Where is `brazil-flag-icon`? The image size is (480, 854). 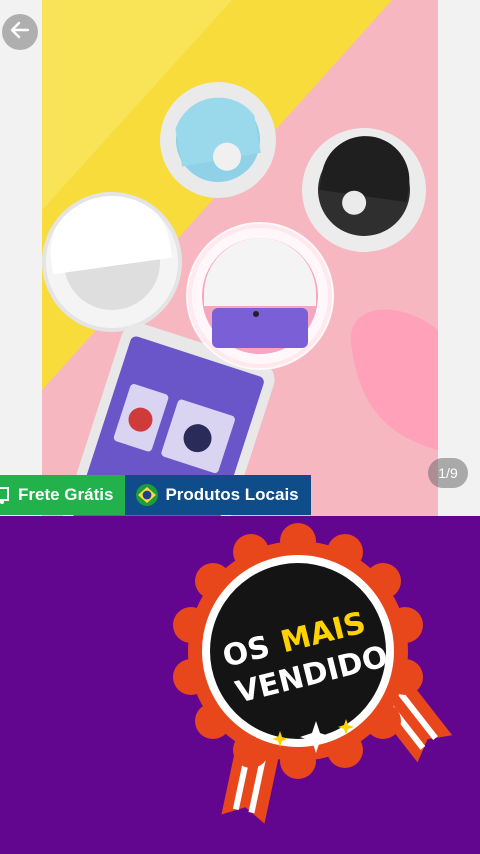
brazil-flag-icon is located at coordinates (147, 495).